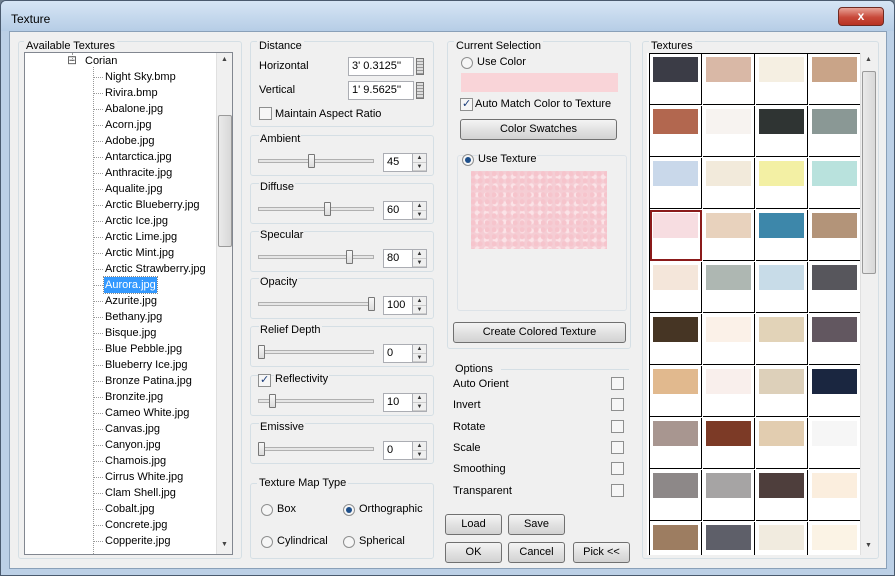 The image size is (895, 576). What do you see at coordinates (136, 525) in the screenshot?
I see `tree-item: Concrete.jpg` at bounding box center [136, 525].